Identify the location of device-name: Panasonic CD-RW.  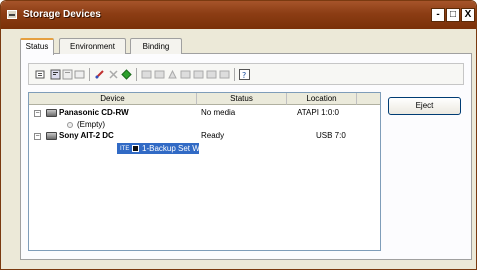
(94, 113).